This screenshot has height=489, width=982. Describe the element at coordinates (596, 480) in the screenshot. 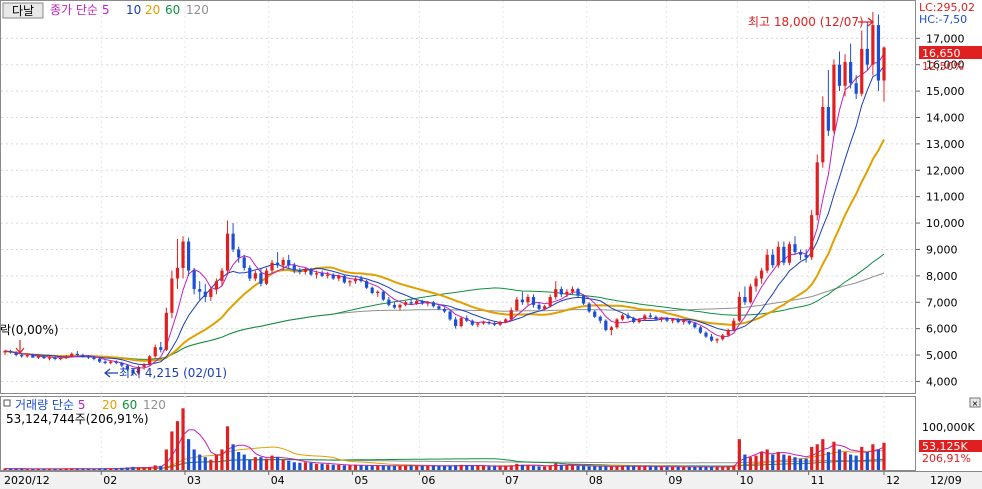

I see `x-tick-label: 08` at that location.